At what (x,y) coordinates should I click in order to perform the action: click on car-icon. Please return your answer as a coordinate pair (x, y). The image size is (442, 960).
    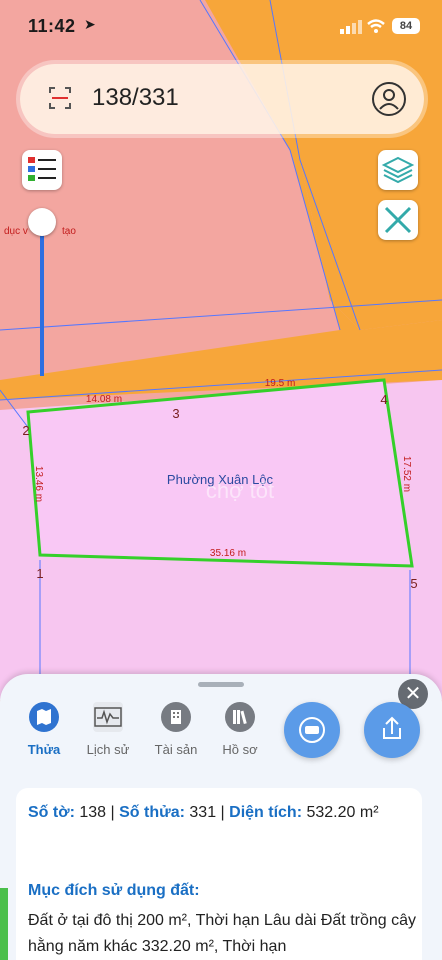
    Looking at the image, I should click on (312, 730).